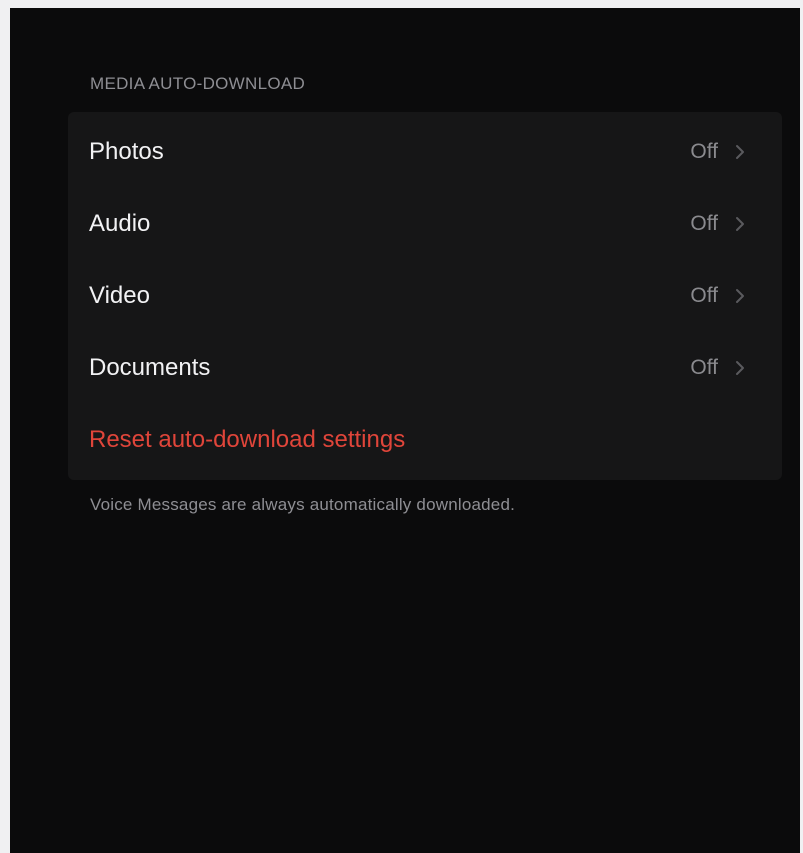 Image resolution: width=803 pixels, height=853 pixels. What do you see at coordinates (198, 83) in the screenshot?
I see `section-header: MEDIA AUTO-DOWNLOAD` at bounding box center [198, 83].